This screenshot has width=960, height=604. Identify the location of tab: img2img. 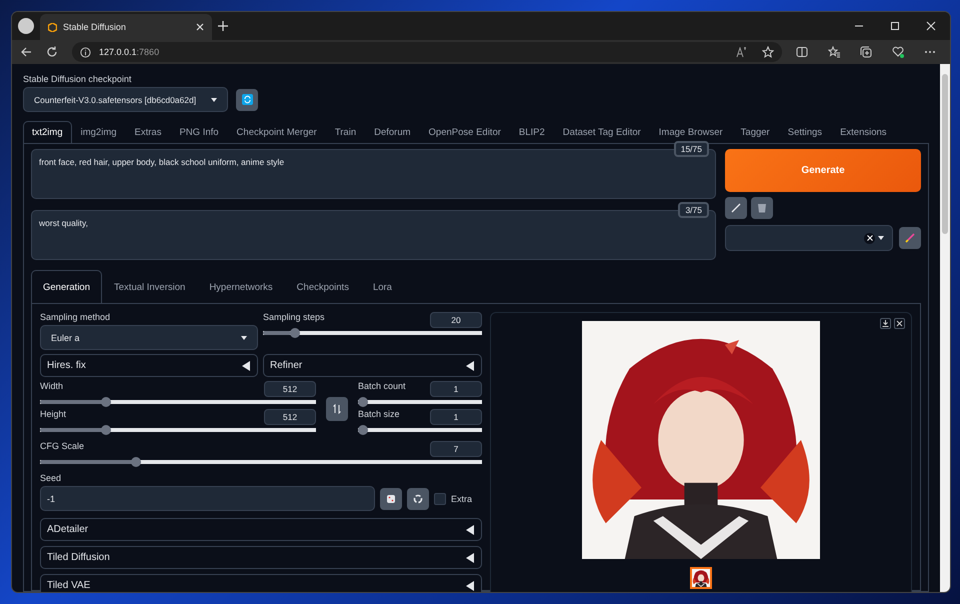
(99, 132).